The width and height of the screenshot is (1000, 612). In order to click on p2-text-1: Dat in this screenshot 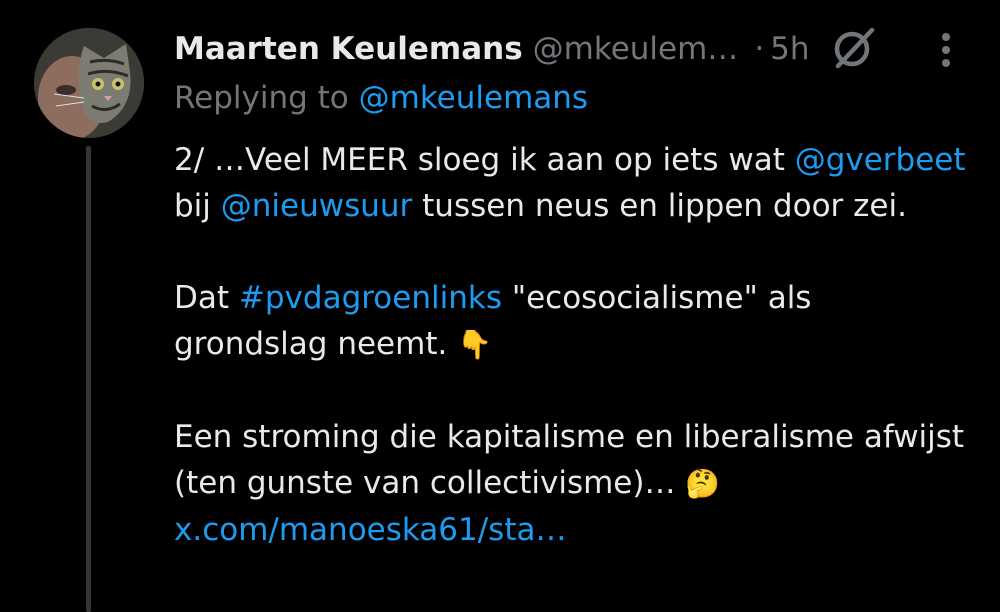, I will do `click(206, 298)`.